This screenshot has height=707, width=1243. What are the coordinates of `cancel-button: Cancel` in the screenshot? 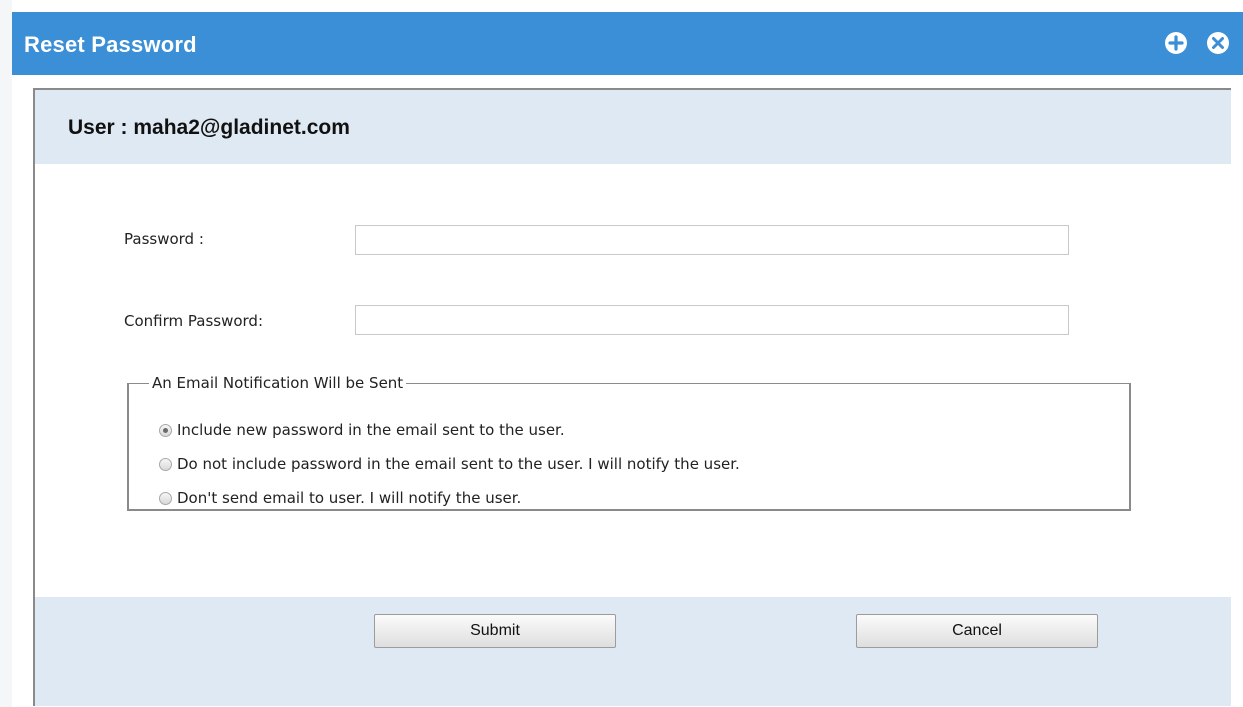 It's located at (977, 631).